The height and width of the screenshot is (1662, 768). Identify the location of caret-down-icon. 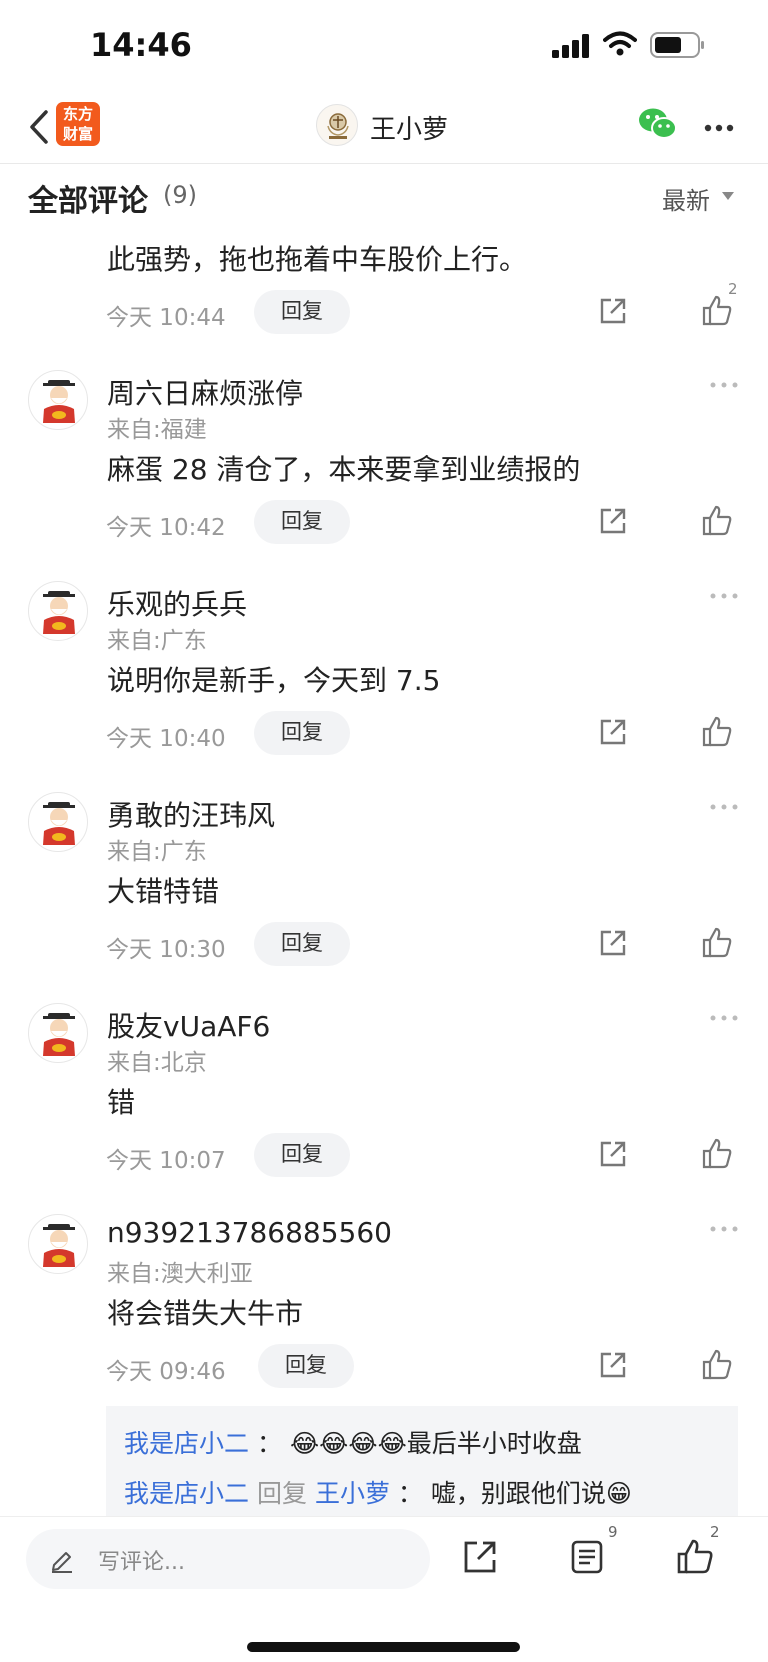
(728, 196).